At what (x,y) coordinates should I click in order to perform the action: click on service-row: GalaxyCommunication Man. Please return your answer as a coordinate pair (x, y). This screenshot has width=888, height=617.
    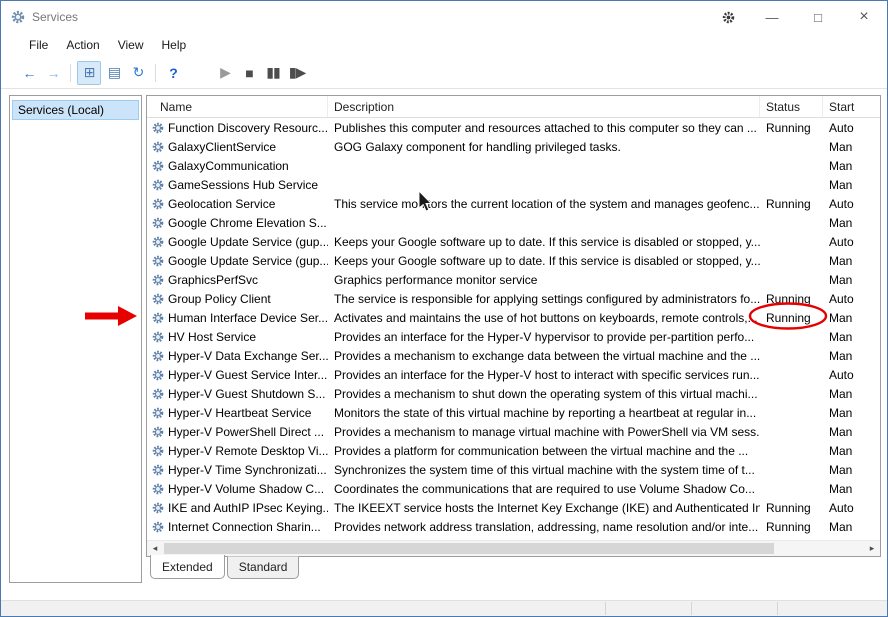
    Looking at the image, I should click on (513, 165).